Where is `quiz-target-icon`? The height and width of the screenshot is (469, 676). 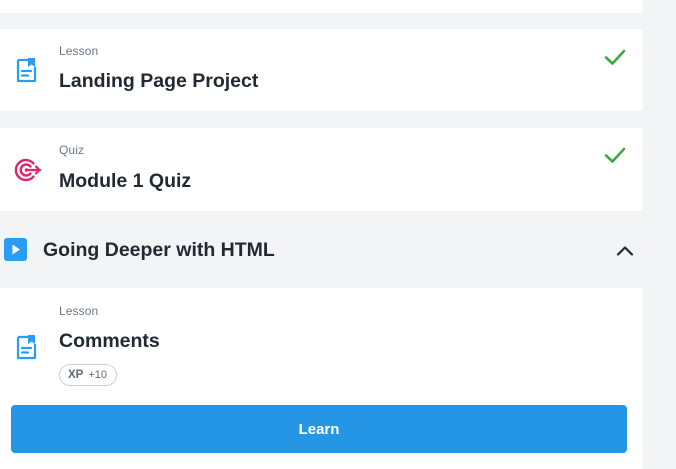
quiz-target-icon is located at coordinates (27, 170).